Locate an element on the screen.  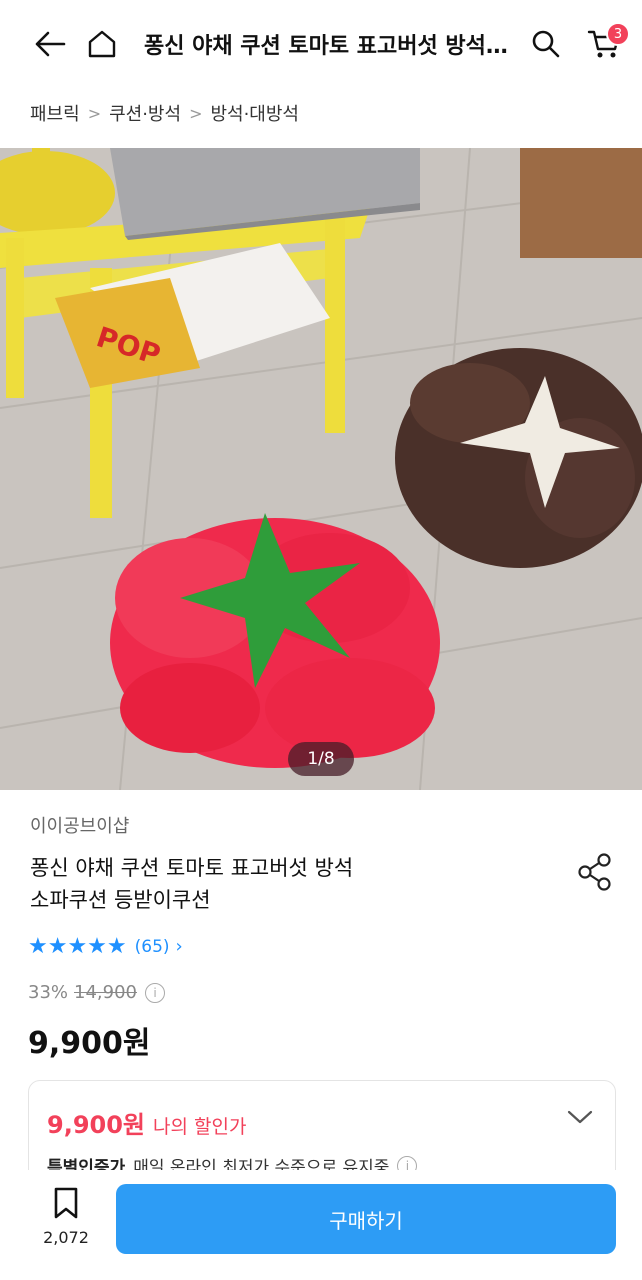
rating-summary: ★★★★★ (65) › is located at coordinates (105, 946).